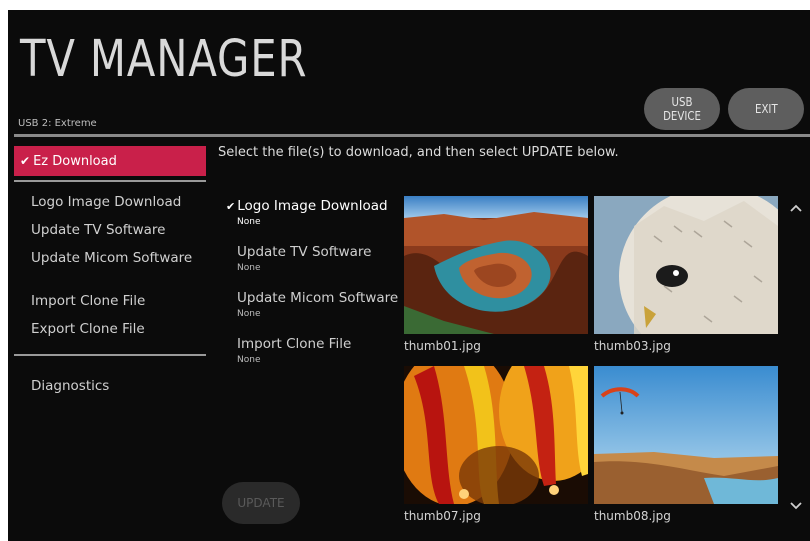  What do you see at coordinates (442, 516) in the screenshot?
I see `thumbnail-filename: thumb07.jpg` at bounding box center [442, 516].